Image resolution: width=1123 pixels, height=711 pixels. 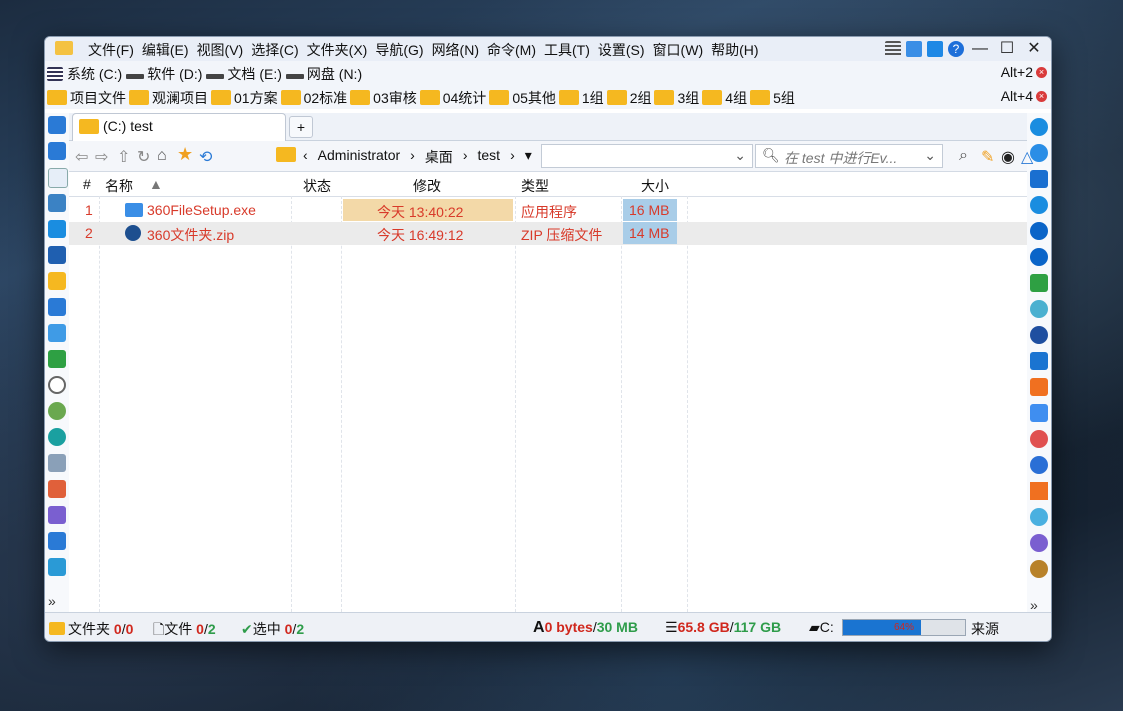 What do you see at coordinates (678, 50) in the screenshot?
I see `menu-window: 窗口(W)` at bounding box center [678, 50].